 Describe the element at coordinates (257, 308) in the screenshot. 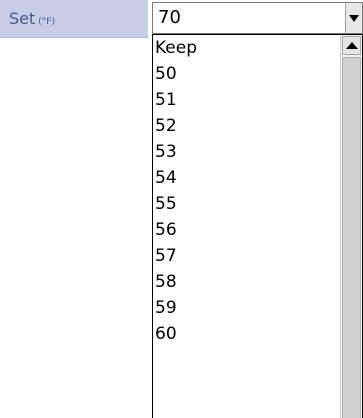

I see `option-59: 59` at that location.